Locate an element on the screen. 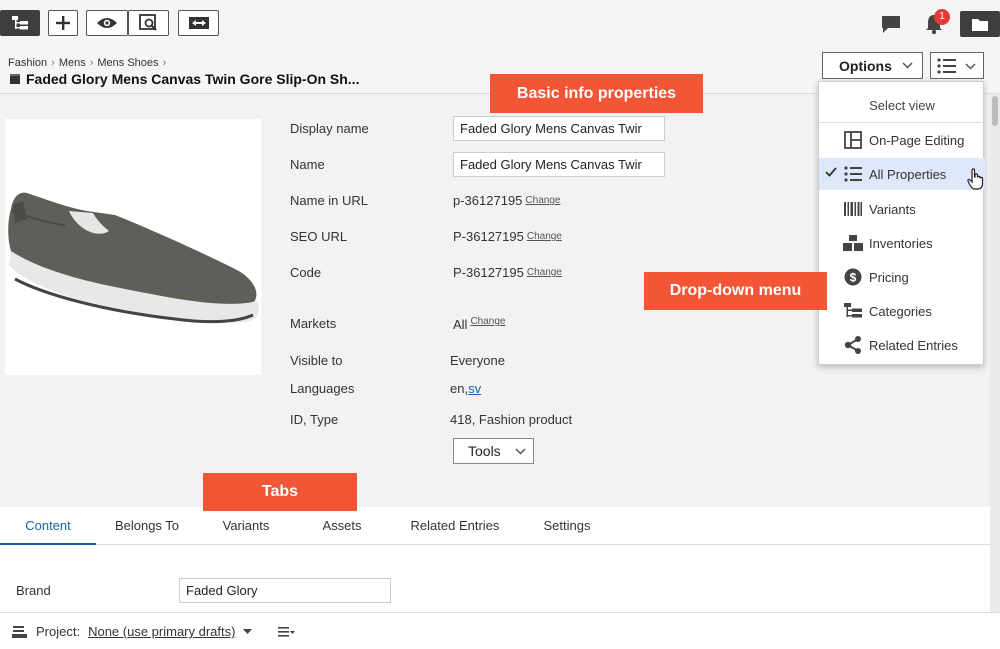  name-in-url-value: p-36127195 is located at coordinates (488, 200).